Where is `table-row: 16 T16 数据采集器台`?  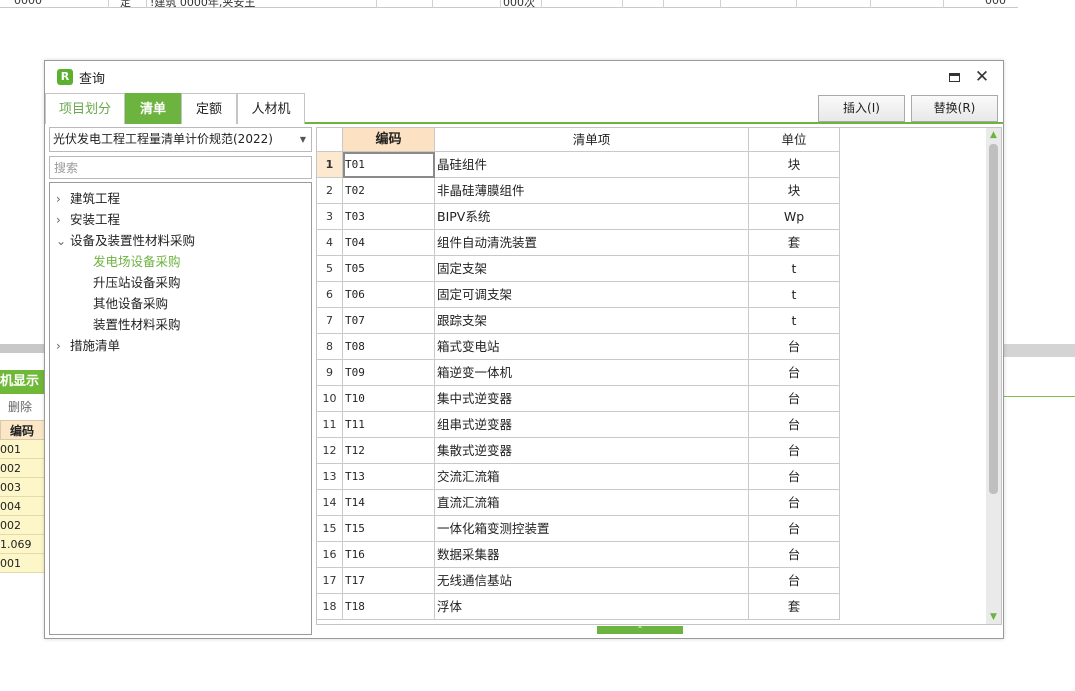
table-row: 16 T16 数据采集器台 is located at coordinates (578, 555).